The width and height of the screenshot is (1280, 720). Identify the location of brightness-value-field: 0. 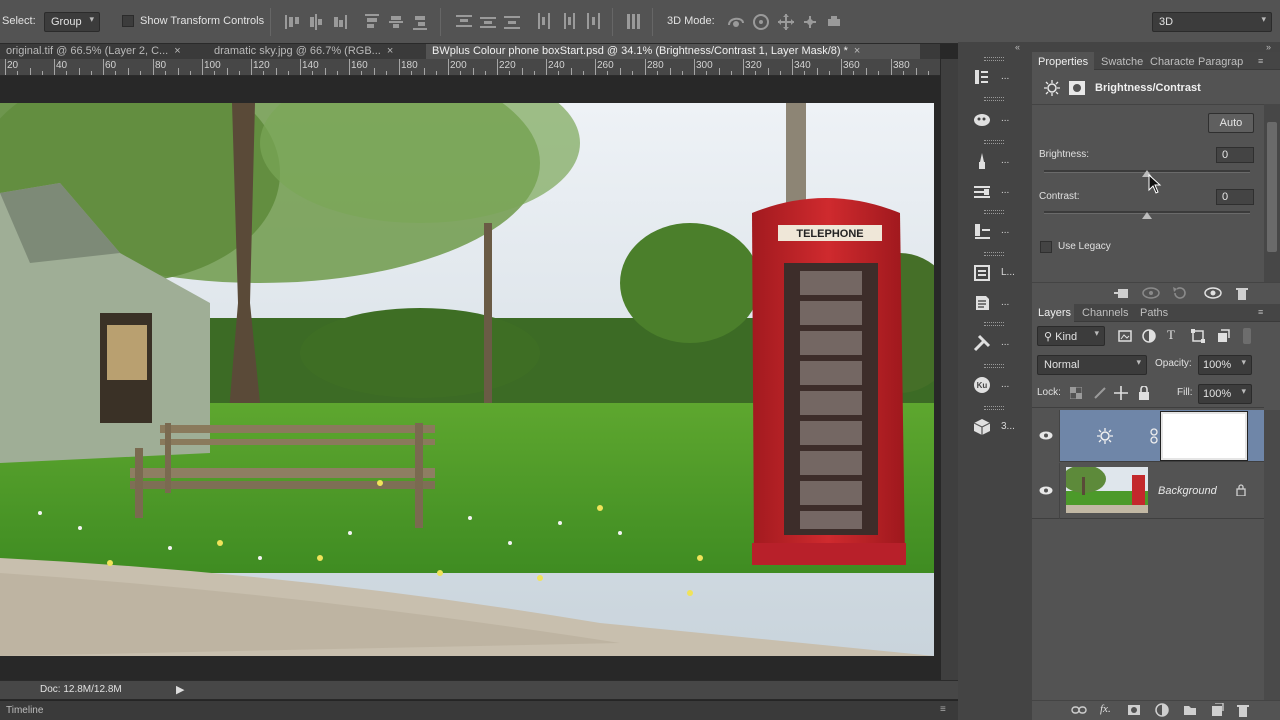
(1235, 155).